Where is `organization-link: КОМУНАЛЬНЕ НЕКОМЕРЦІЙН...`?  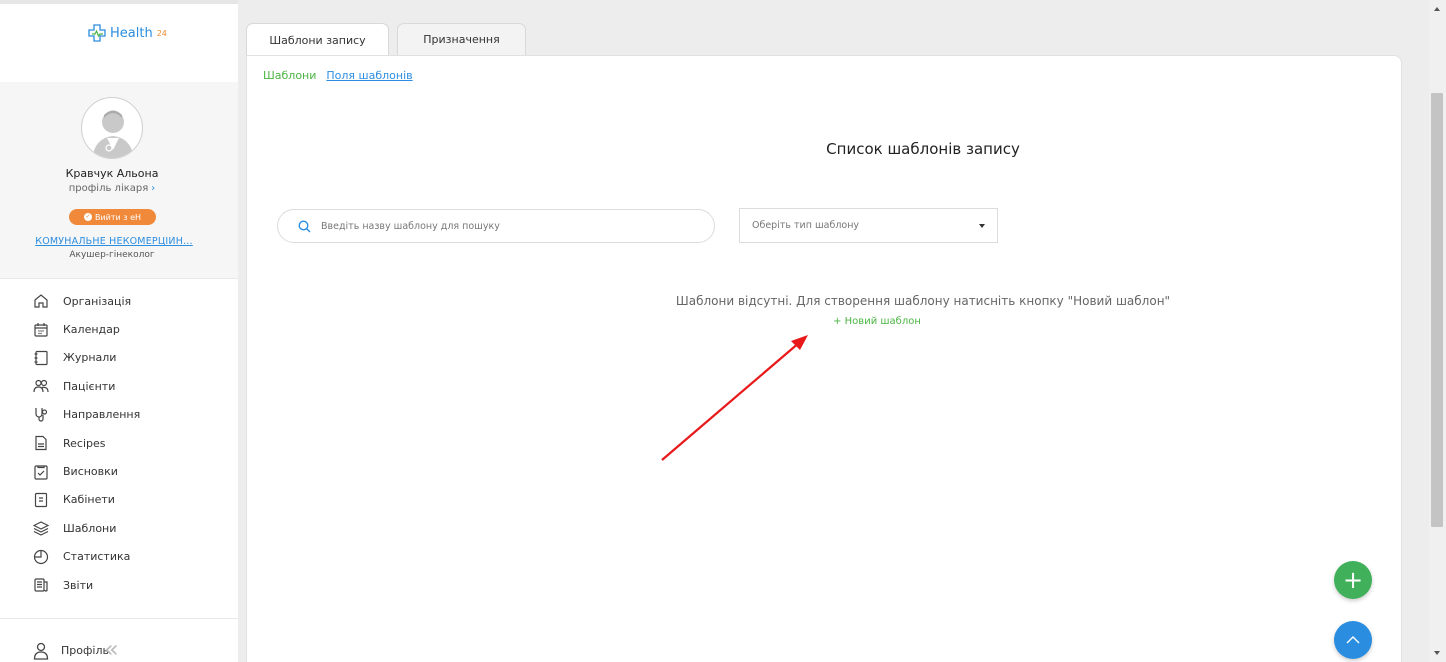 organization-link: КОМУНАЛЬНЕ НЕКОМЕРЦІЙН... is located at coordinates (114, 241).